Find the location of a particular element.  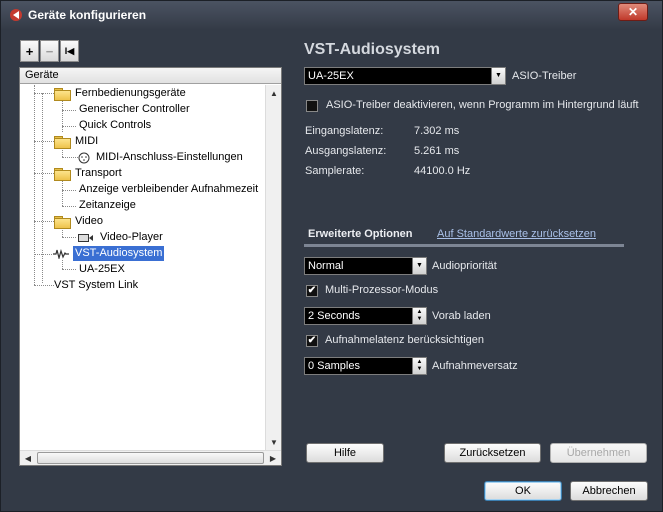

tab-erweiterte-optionen: Erweiterte Optionen is located at coordinates (360, 234).